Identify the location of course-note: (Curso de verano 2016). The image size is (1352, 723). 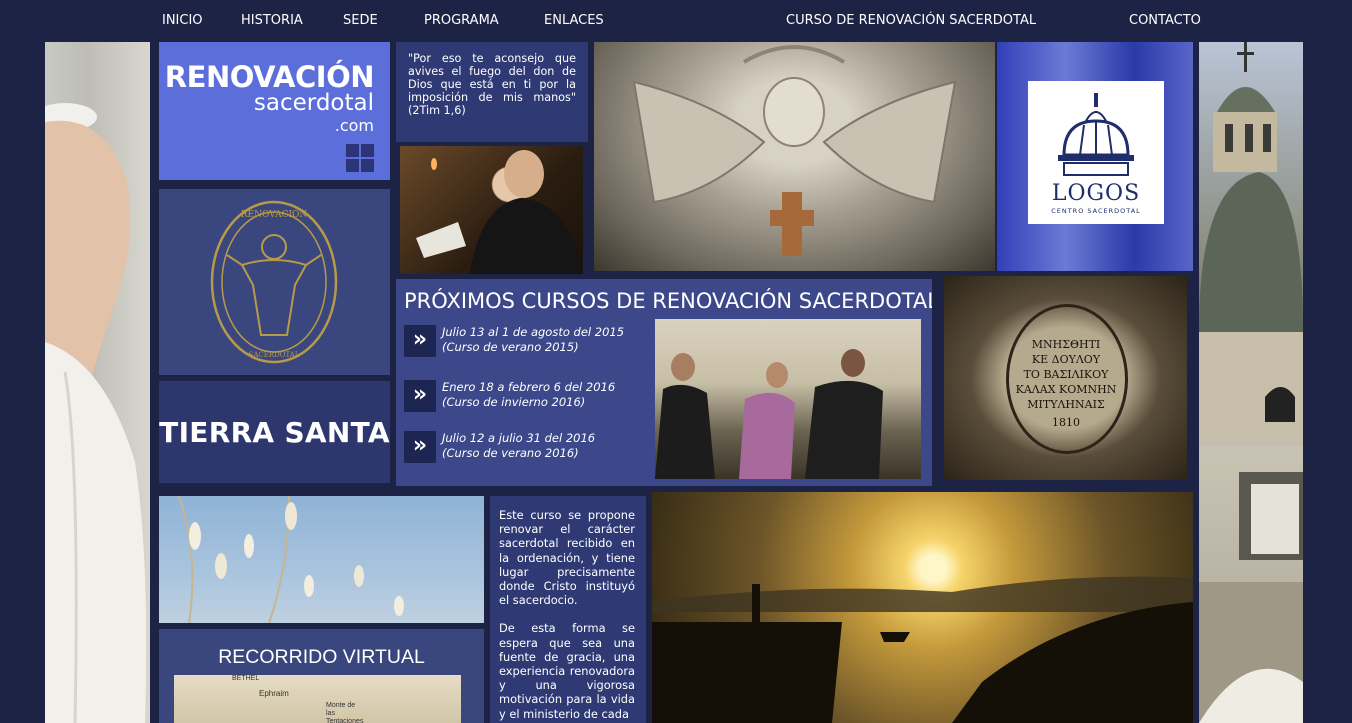
(510, 453).